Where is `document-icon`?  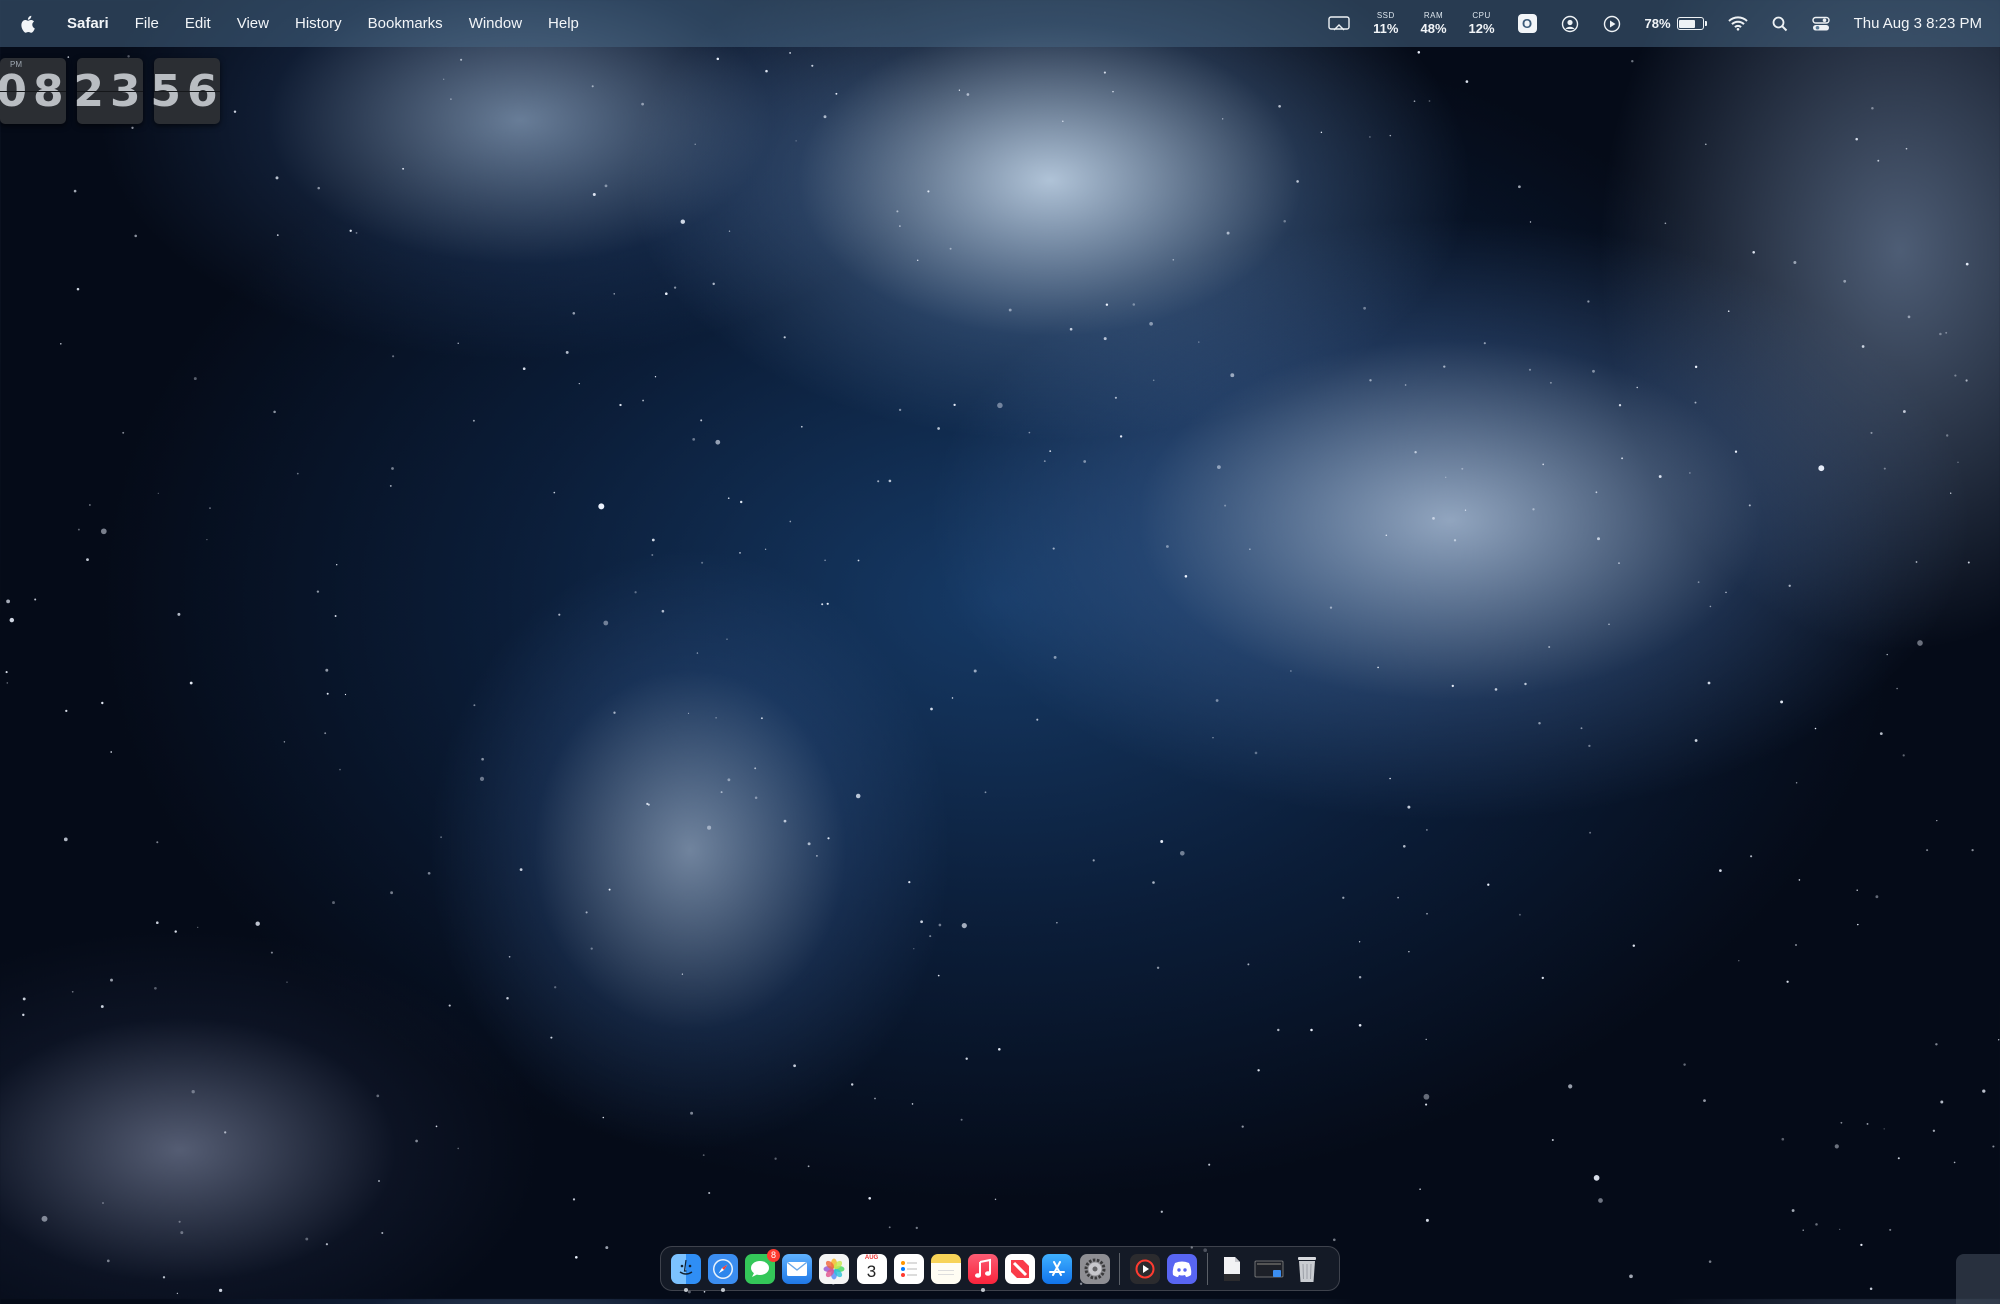 document-icon is located at coordinates (1232, 1269).